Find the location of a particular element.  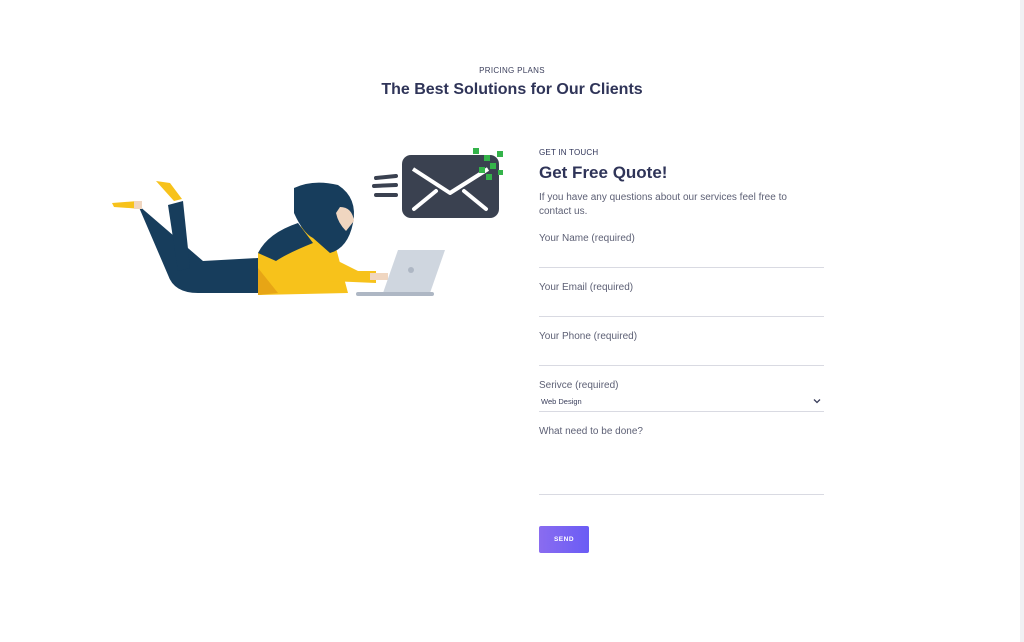

service-field: Serivce (required) Web Design is located at coordinates (681, 396).